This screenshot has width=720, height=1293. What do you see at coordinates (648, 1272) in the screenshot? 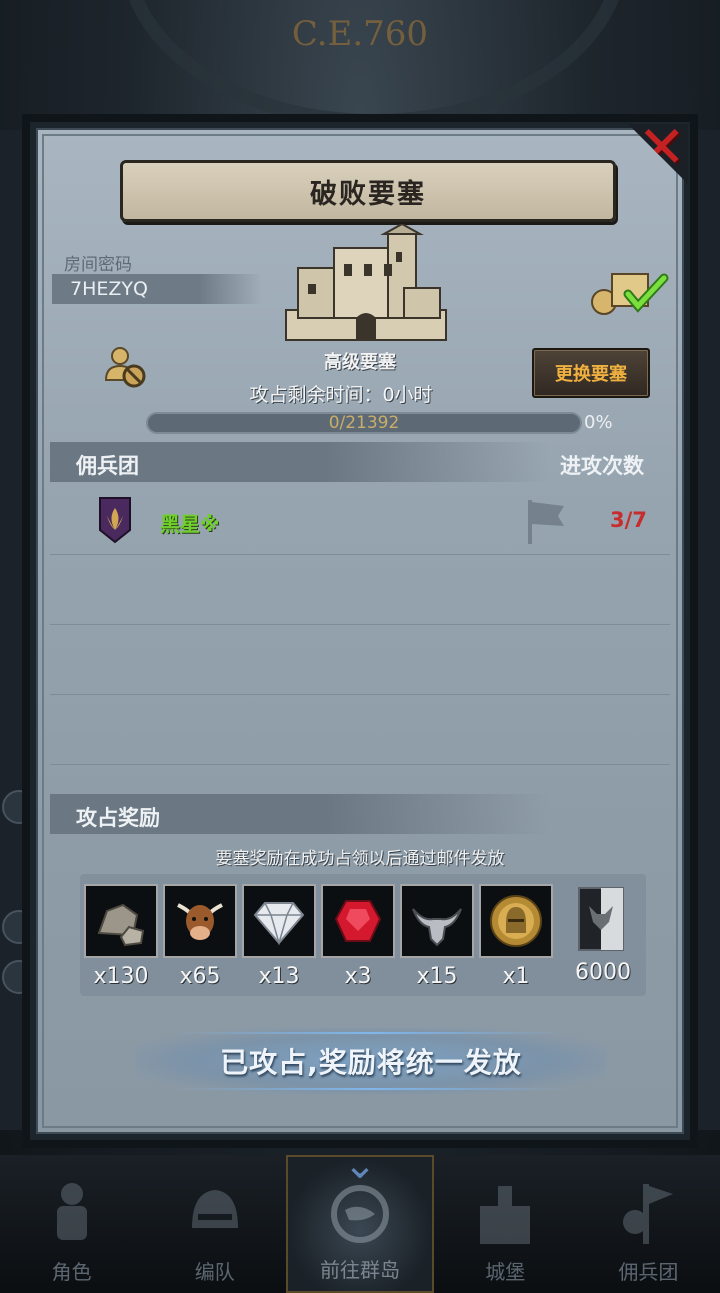
I see `nav-label: 佣兵团` at bounding box center [648, 1272].